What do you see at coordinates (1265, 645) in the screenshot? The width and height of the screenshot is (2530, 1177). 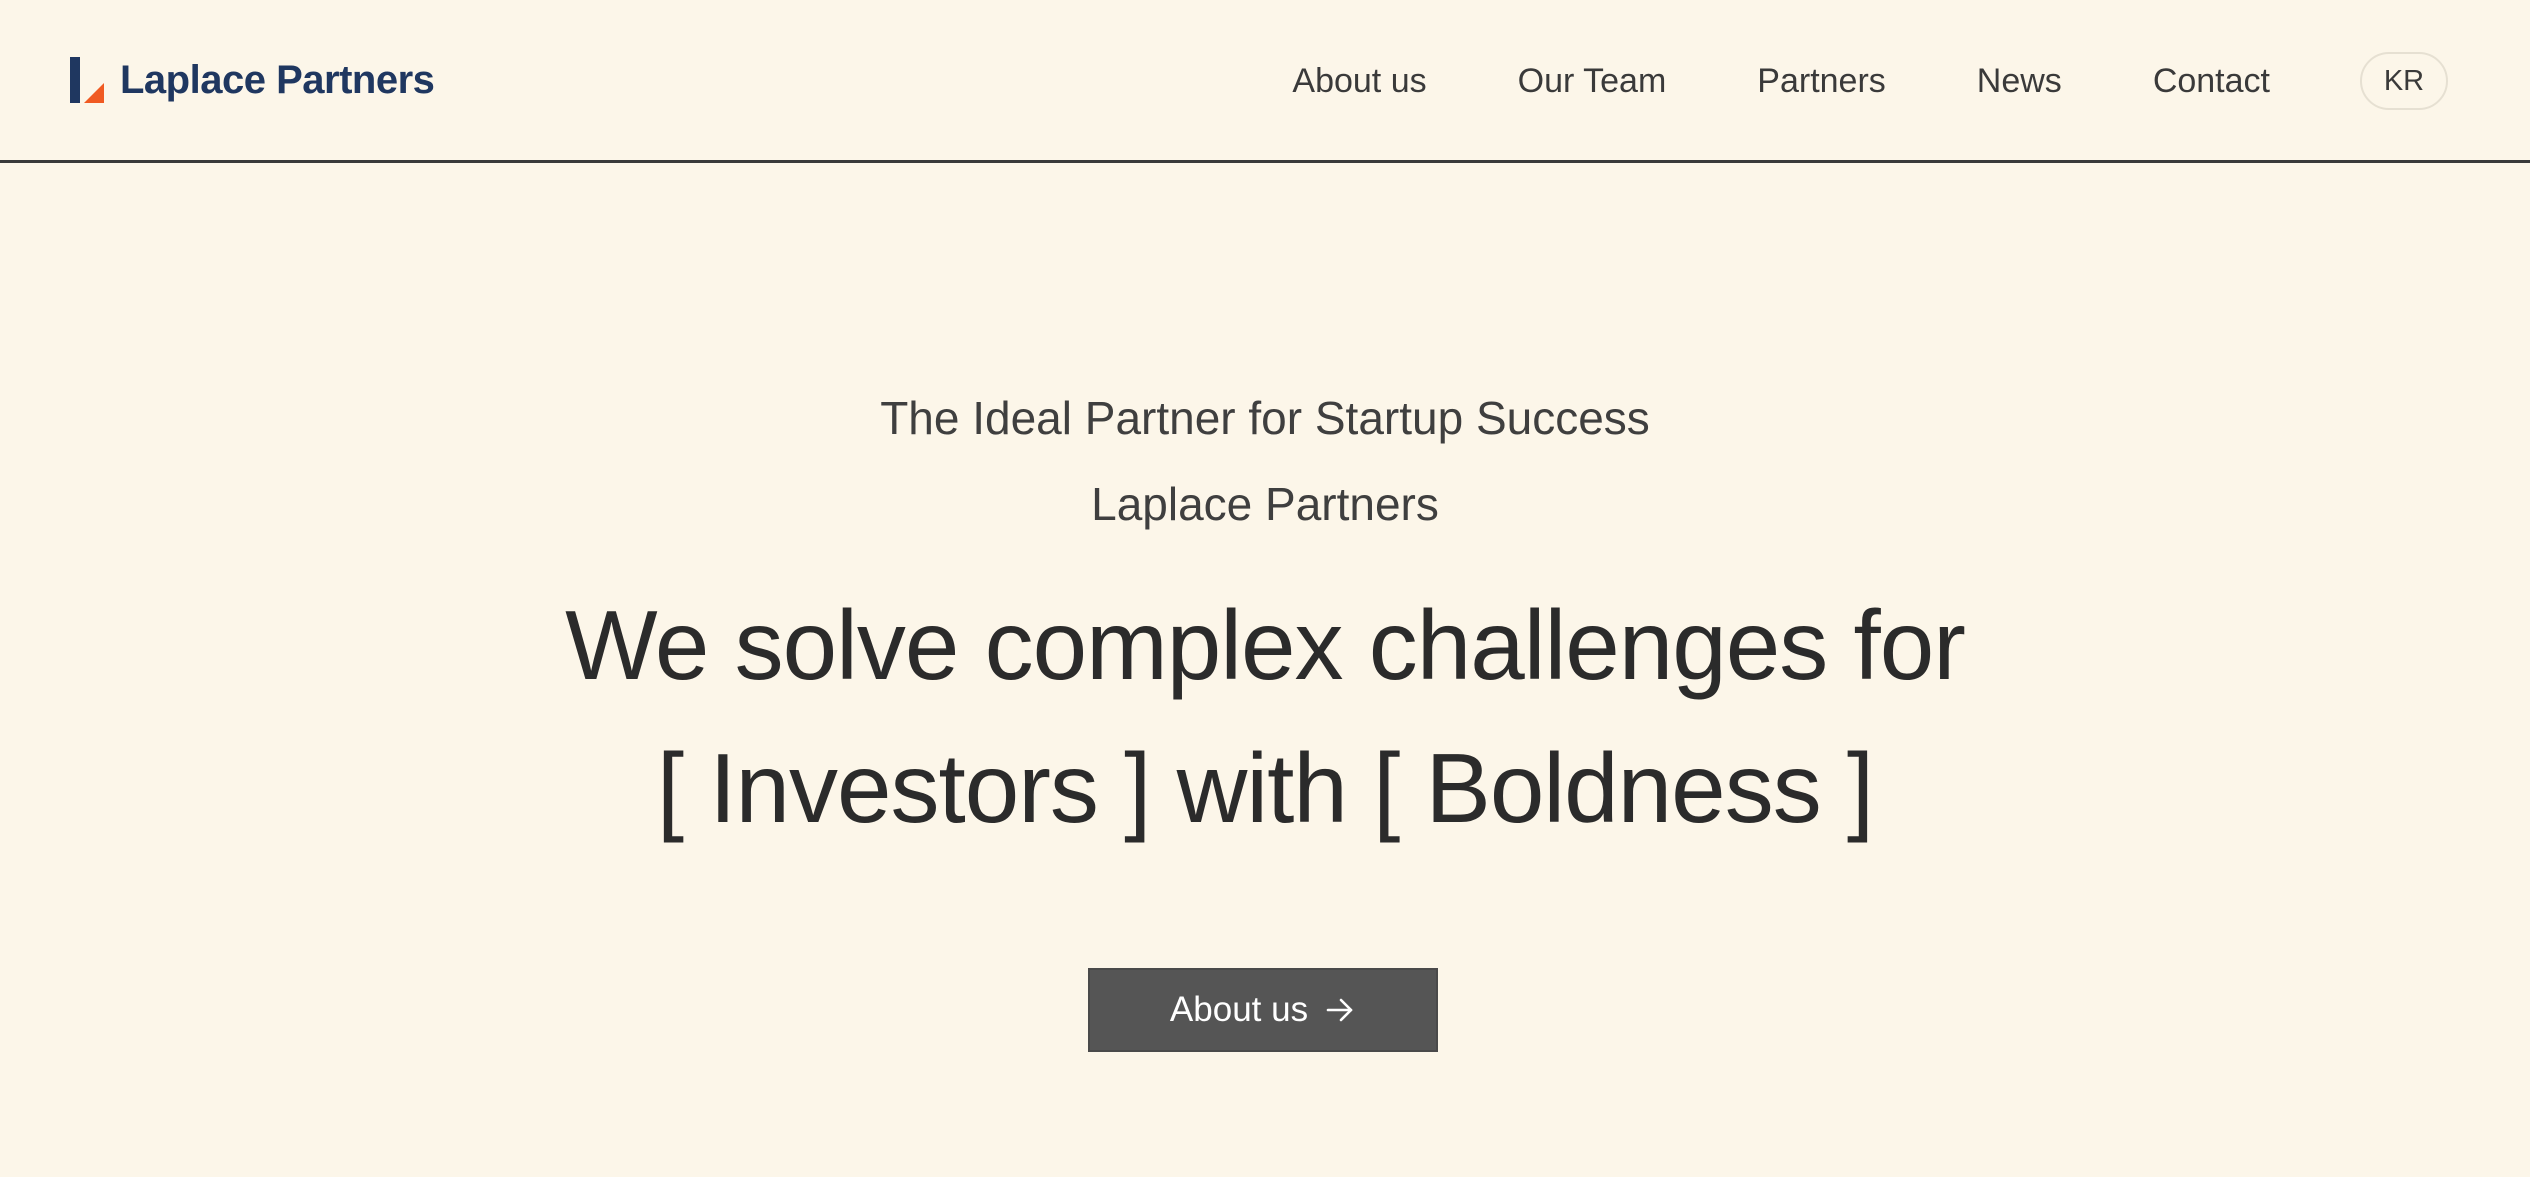 I see `hero-headline-line-1: We solve complex challenges for` at bounding box center [1265, 645].